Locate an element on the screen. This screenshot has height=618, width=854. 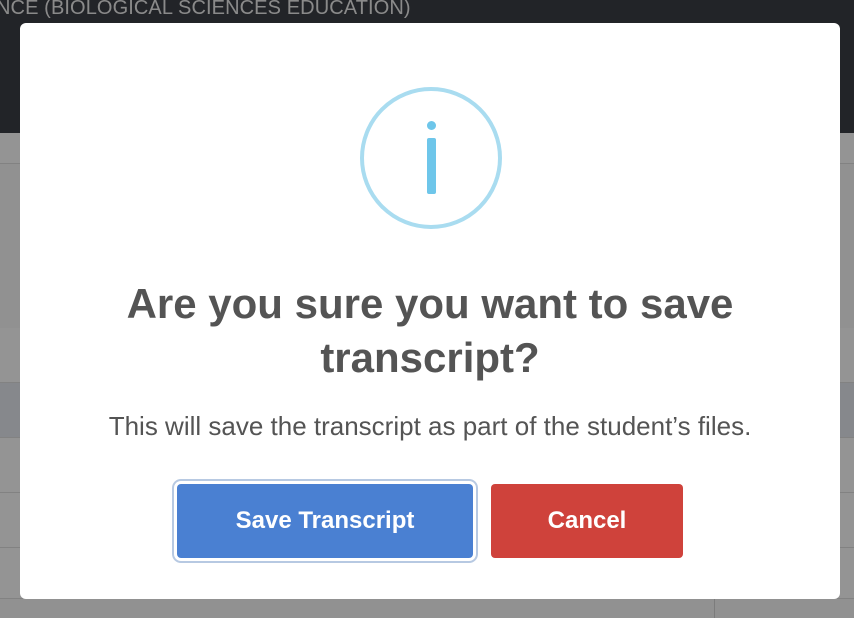
info-icon-dot is located at coordinates (431, 125).